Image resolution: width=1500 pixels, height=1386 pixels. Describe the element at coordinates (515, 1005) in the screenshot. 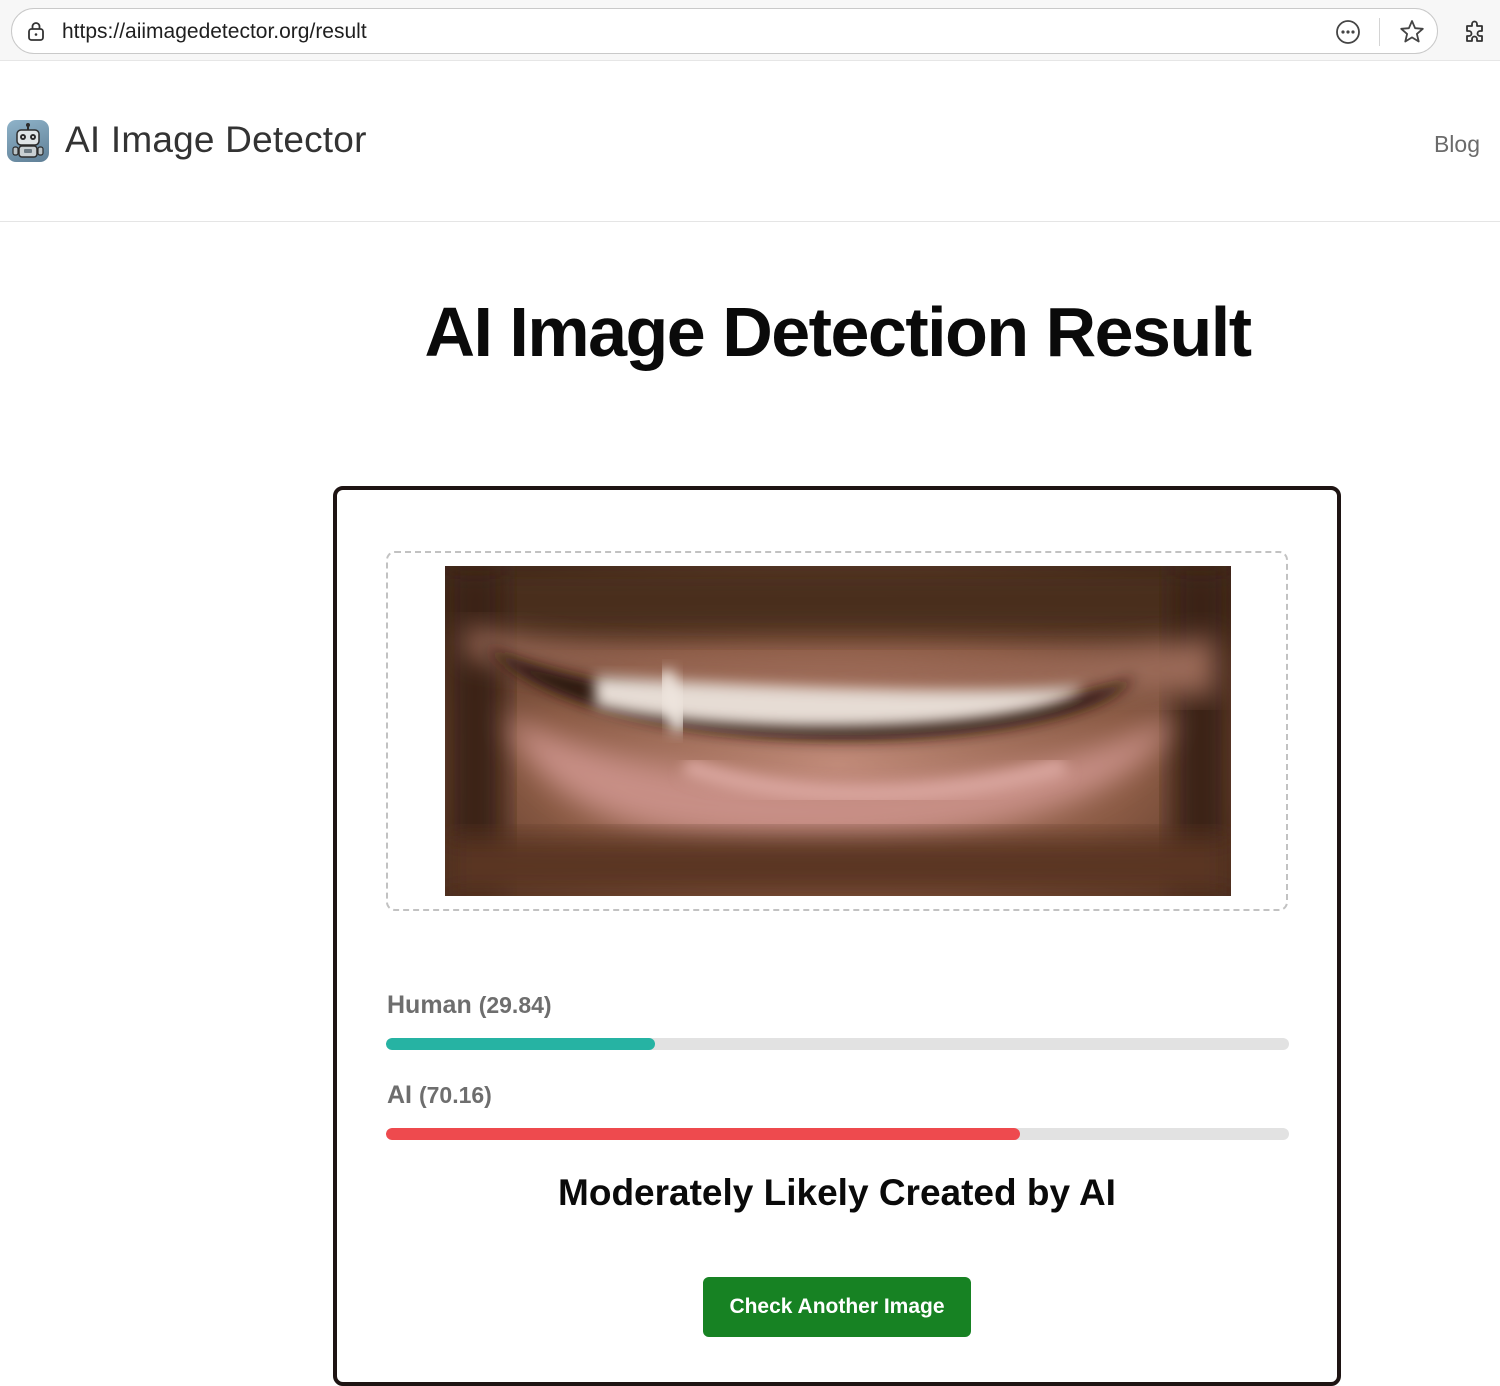

I see `score-value: (29.84)` at that location.